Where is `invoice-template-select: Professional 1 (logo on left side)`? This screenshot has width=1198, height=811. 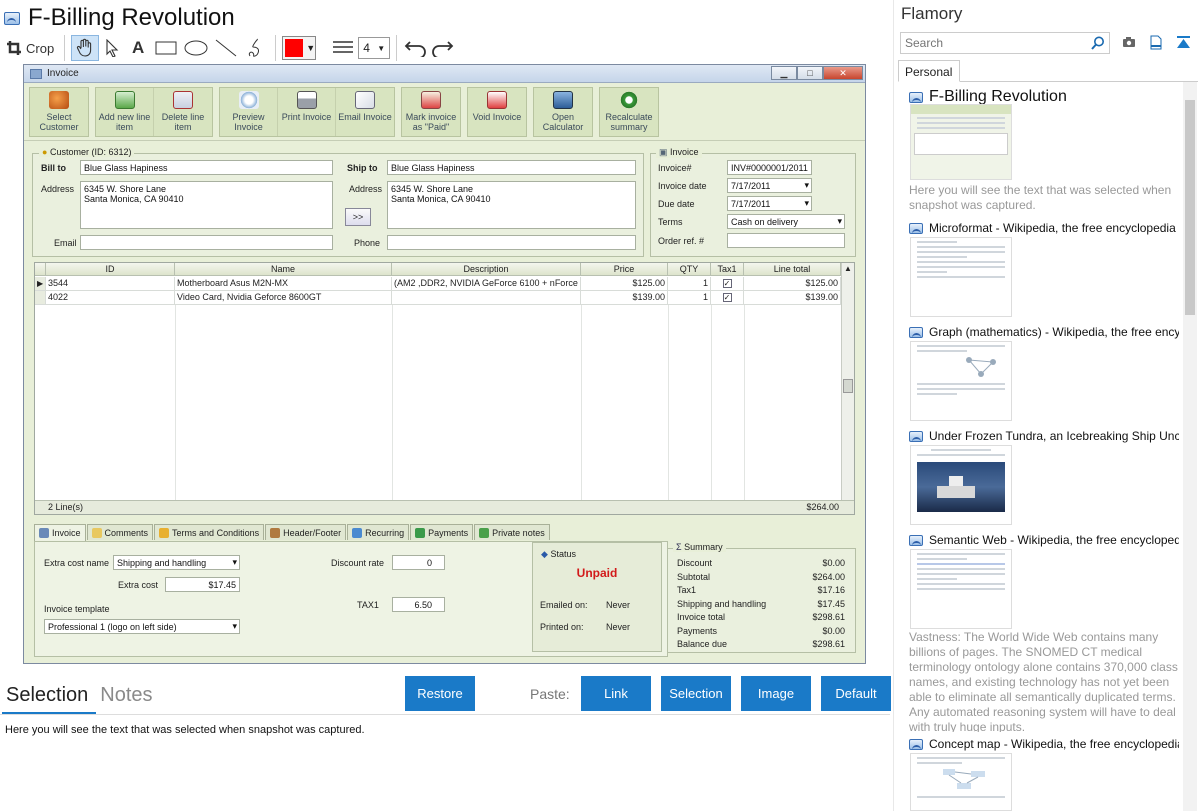
invoice-template-select: Professional 1 (logo on left side) is located at coordinates (142, 626).